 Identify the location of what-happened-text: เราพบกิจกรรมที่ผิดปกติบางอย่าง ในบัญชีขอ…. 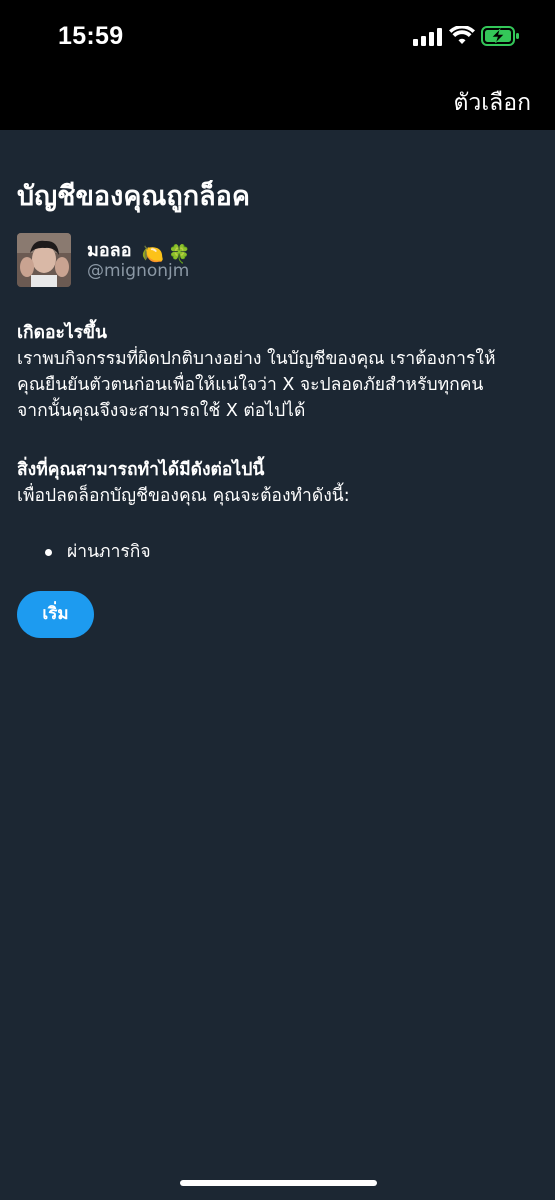
(277, 385).